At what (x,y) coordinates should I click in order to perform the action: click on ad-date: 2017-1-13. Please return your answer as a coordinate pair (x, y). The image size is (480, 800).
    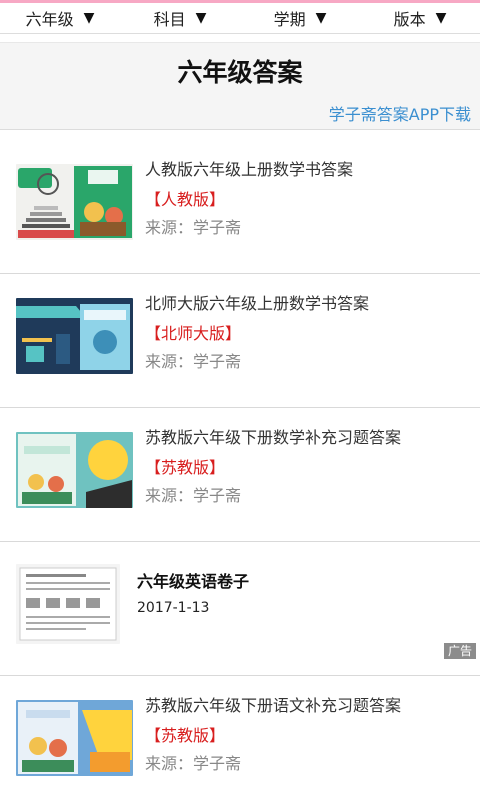
    Looking at the image, I should click on (173, 608).